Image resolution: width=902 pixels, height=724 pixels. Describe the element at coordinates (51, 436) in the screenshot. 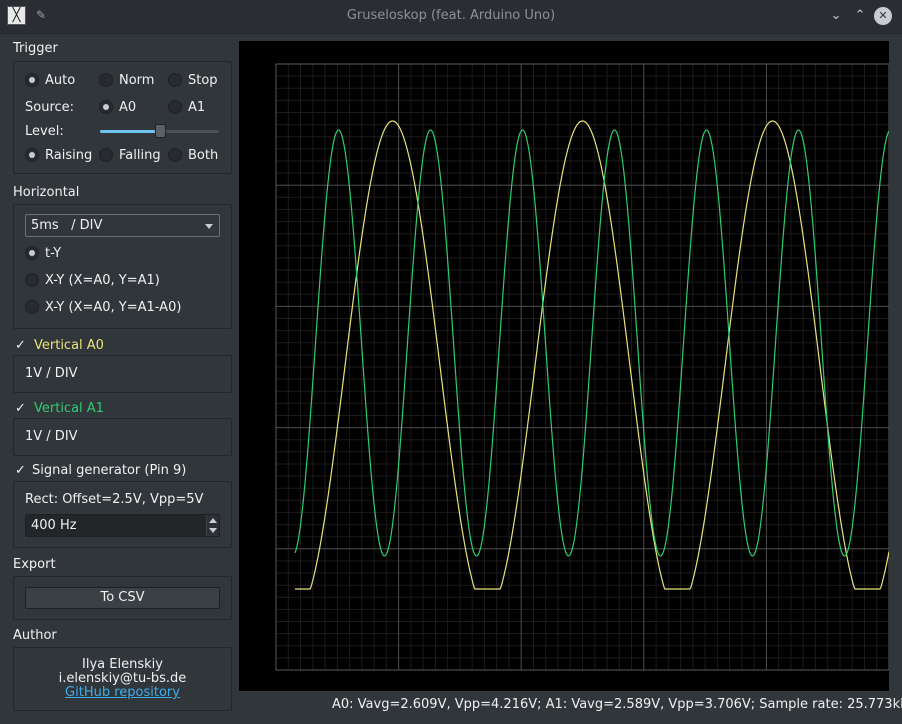

I see `vertical-a1-scale: 1V / DIV` at that location.